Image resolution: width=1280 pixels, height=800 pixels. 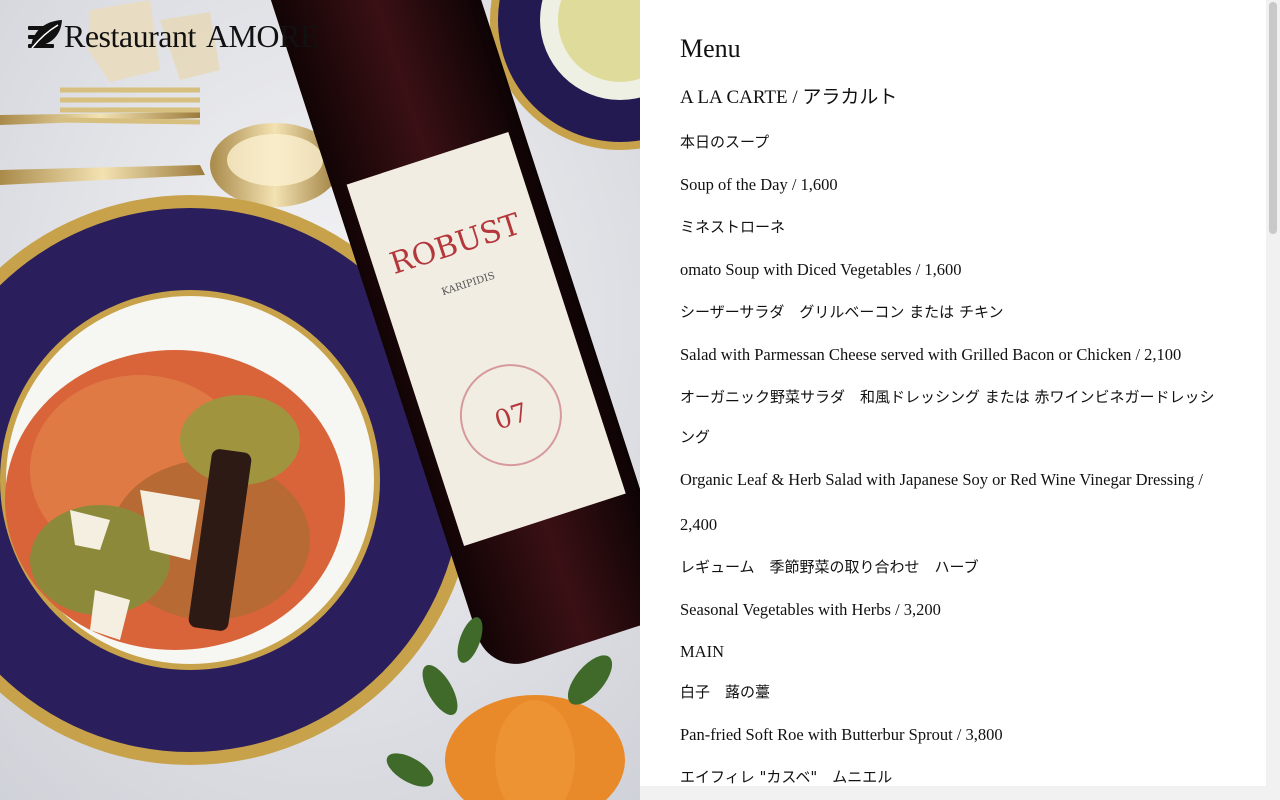 I want to click on menu-item: Soup of the Day / 1,600, so click(x=759, y=184).